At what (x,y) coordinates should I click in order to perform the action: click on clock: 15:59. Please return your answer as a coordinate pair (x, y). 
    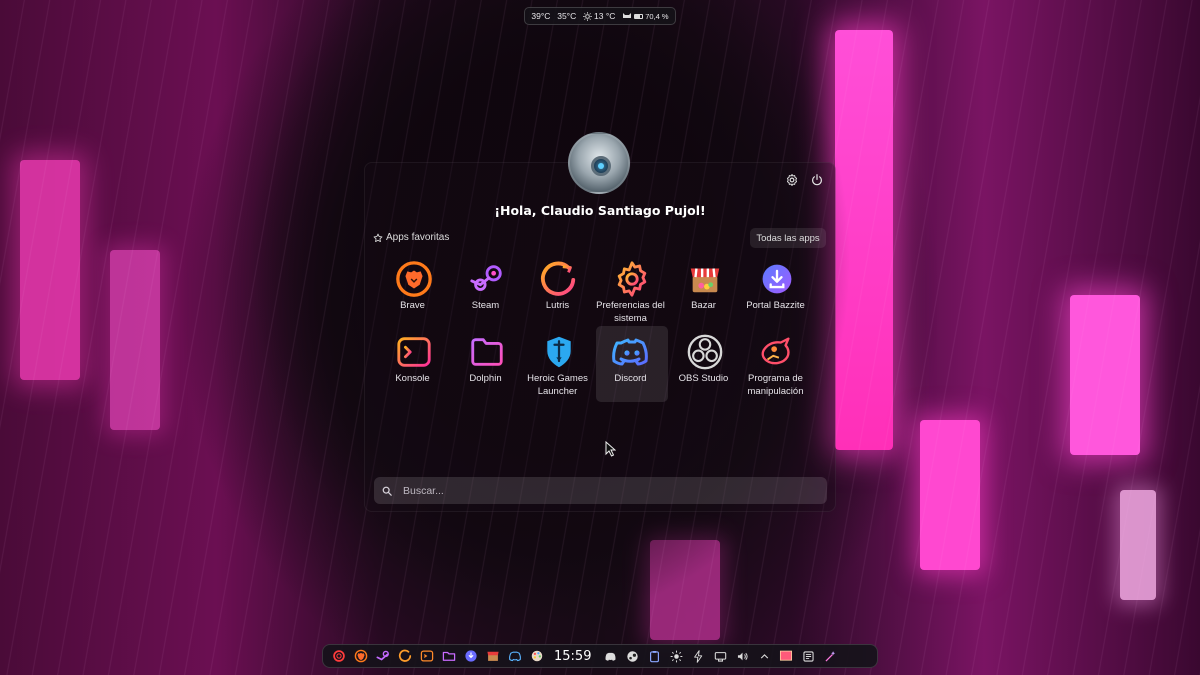
    Looking at the image, I should click on (573, 656).